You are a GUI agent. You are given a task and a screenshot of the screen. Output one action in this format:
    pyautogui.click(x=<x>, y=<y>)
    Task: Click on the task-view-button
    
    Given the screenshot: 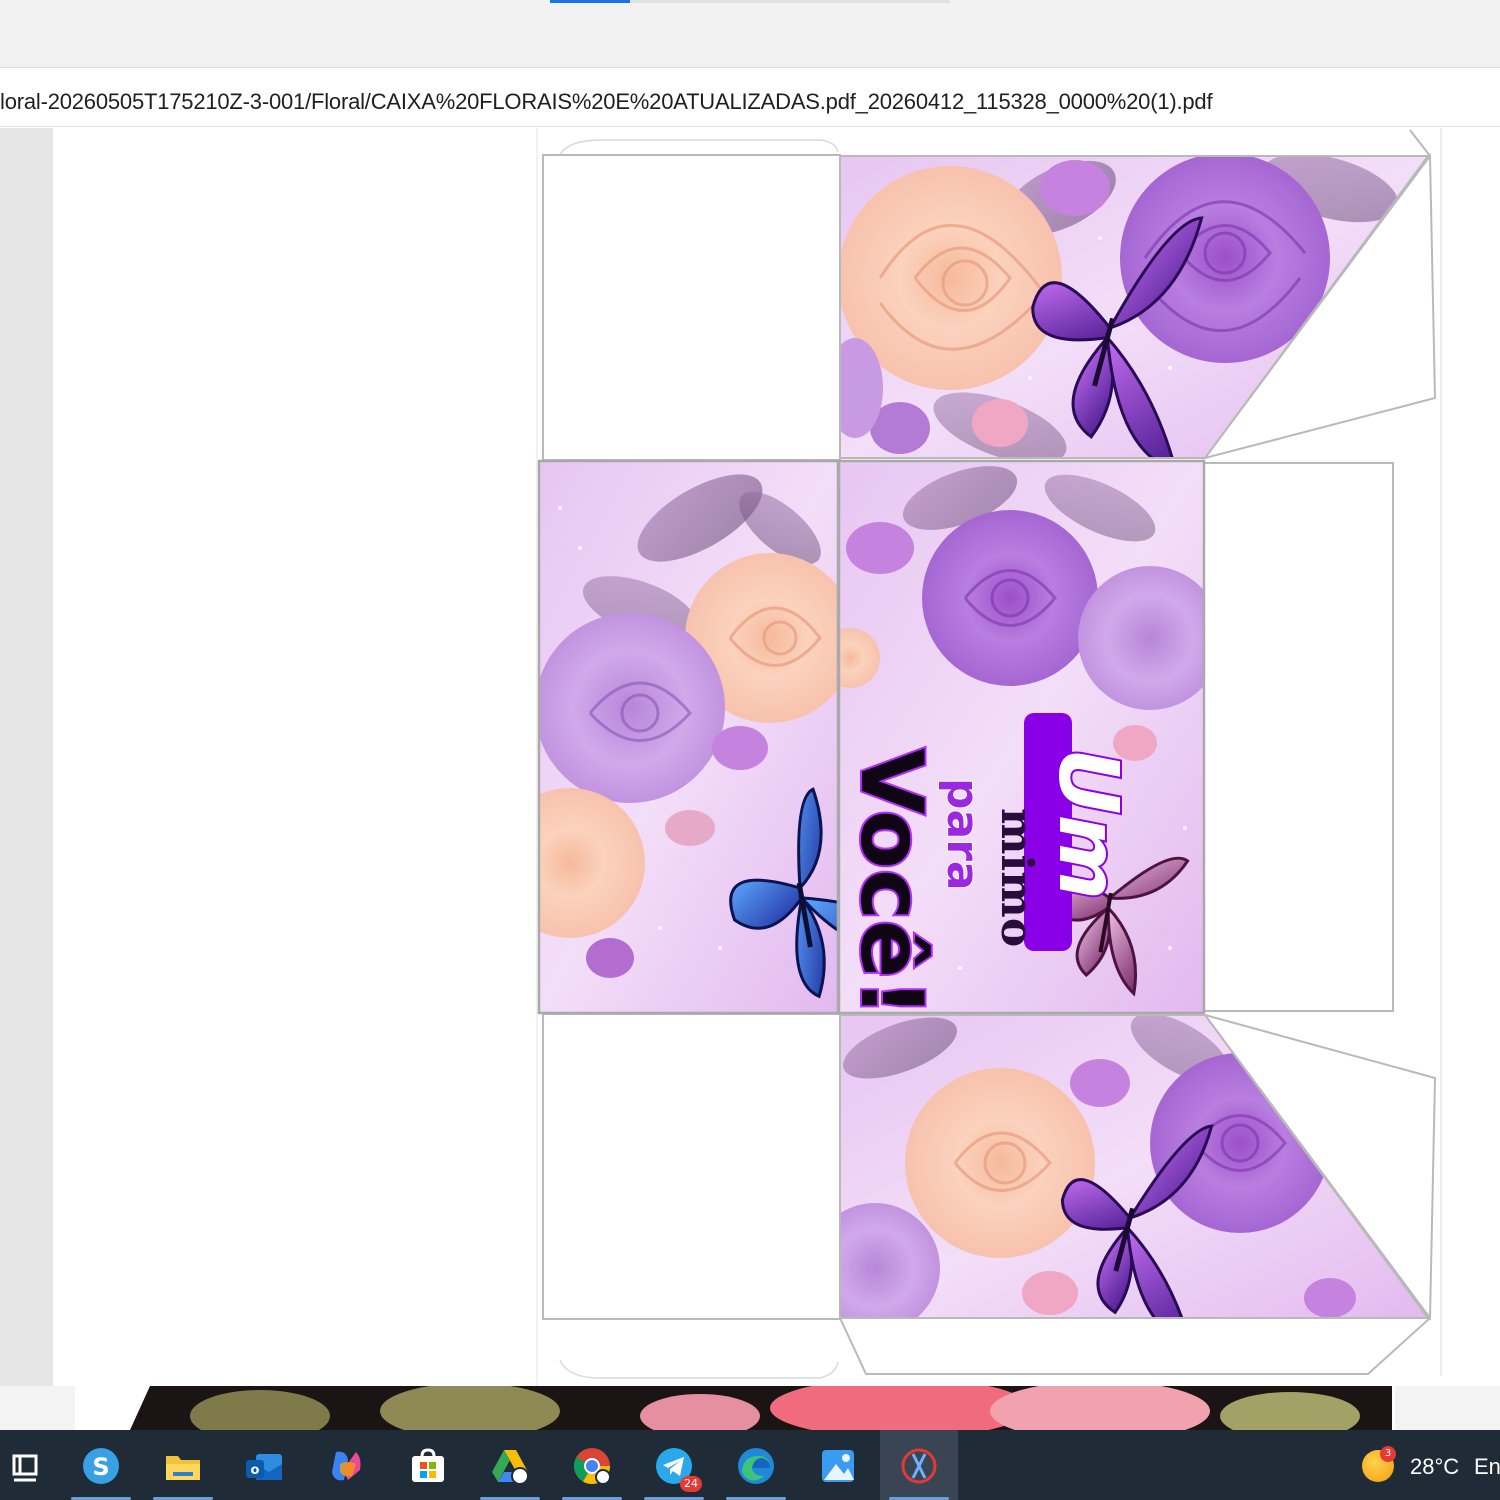 What is the action you would take?
    pyautogui.click(x=27, y=1465)
    